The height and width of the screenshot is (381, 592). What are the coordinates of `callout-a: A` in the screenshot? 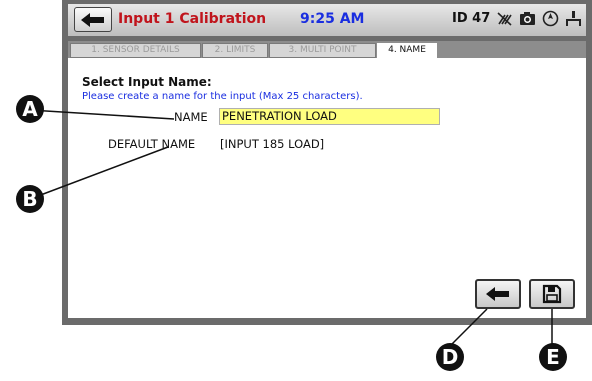 It's located at (30, 109).